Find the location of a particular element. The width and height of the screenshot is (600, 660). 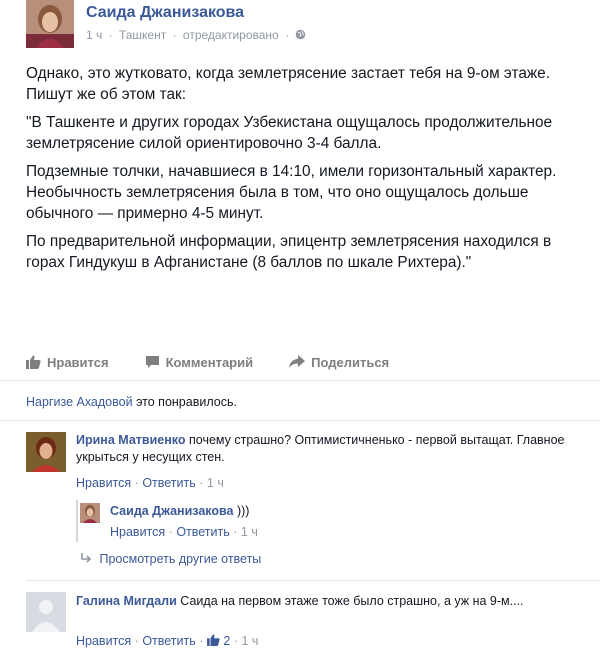

post-edited: отредактировано is located at coordinates (231, 35).